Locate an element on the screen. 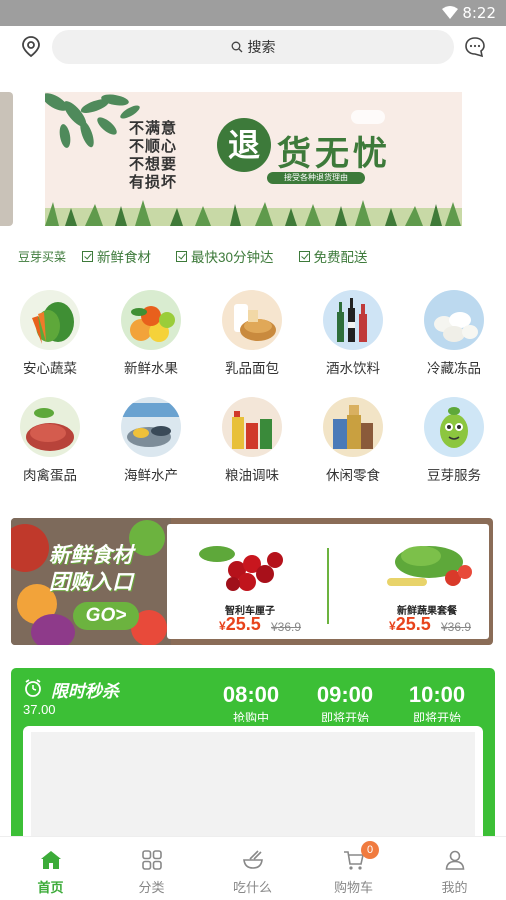 This screenshot has width=506, height=900. search-placeholder: 搜索 is located at coordinates (261, 47).